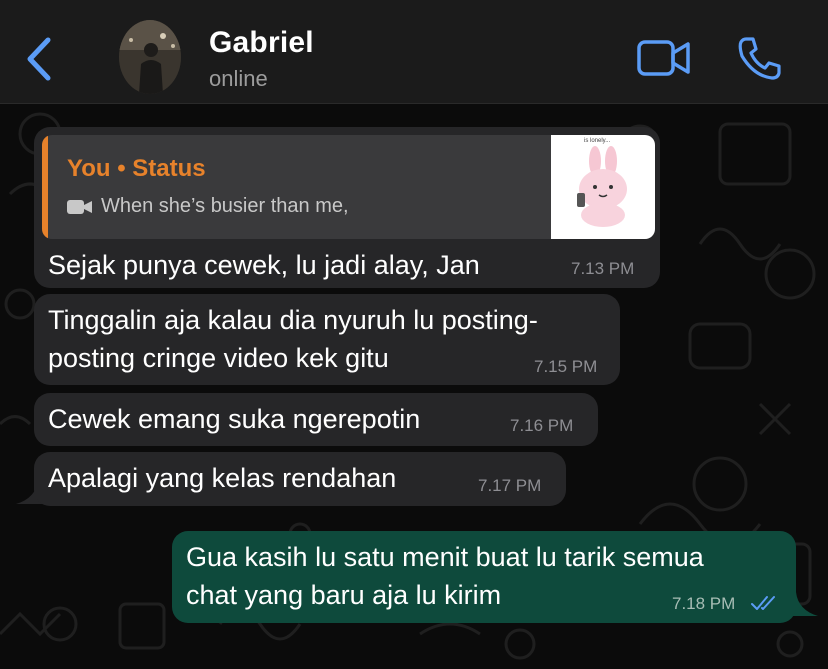  I want to click on bunny-sticker-image, so click(602, 186).